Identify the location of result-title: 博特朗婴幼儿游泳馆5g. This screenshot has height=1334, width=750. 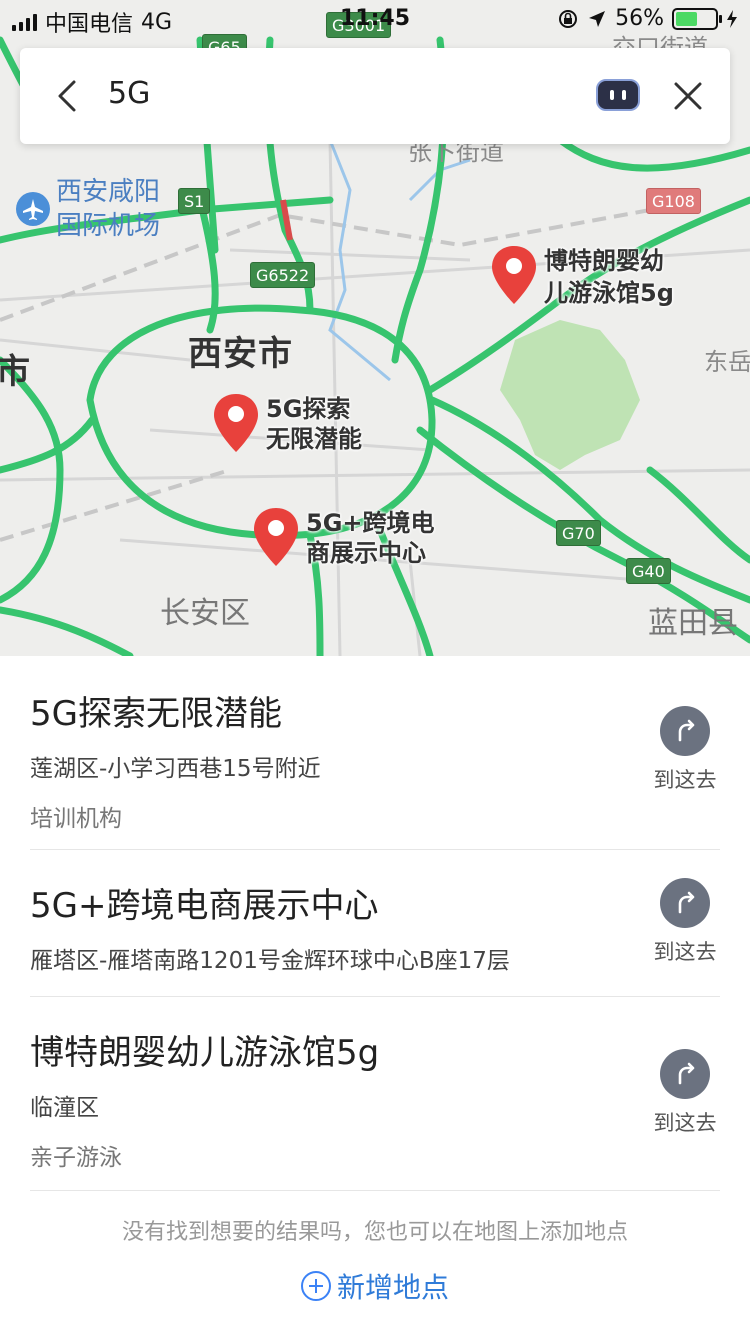
(205, 1053).